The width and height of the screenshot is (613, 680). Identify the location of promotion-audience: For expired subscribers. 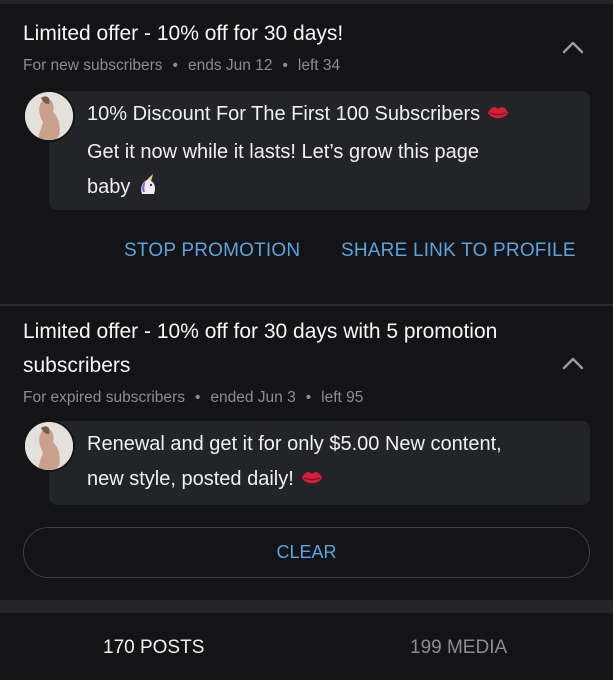
(104, 397).